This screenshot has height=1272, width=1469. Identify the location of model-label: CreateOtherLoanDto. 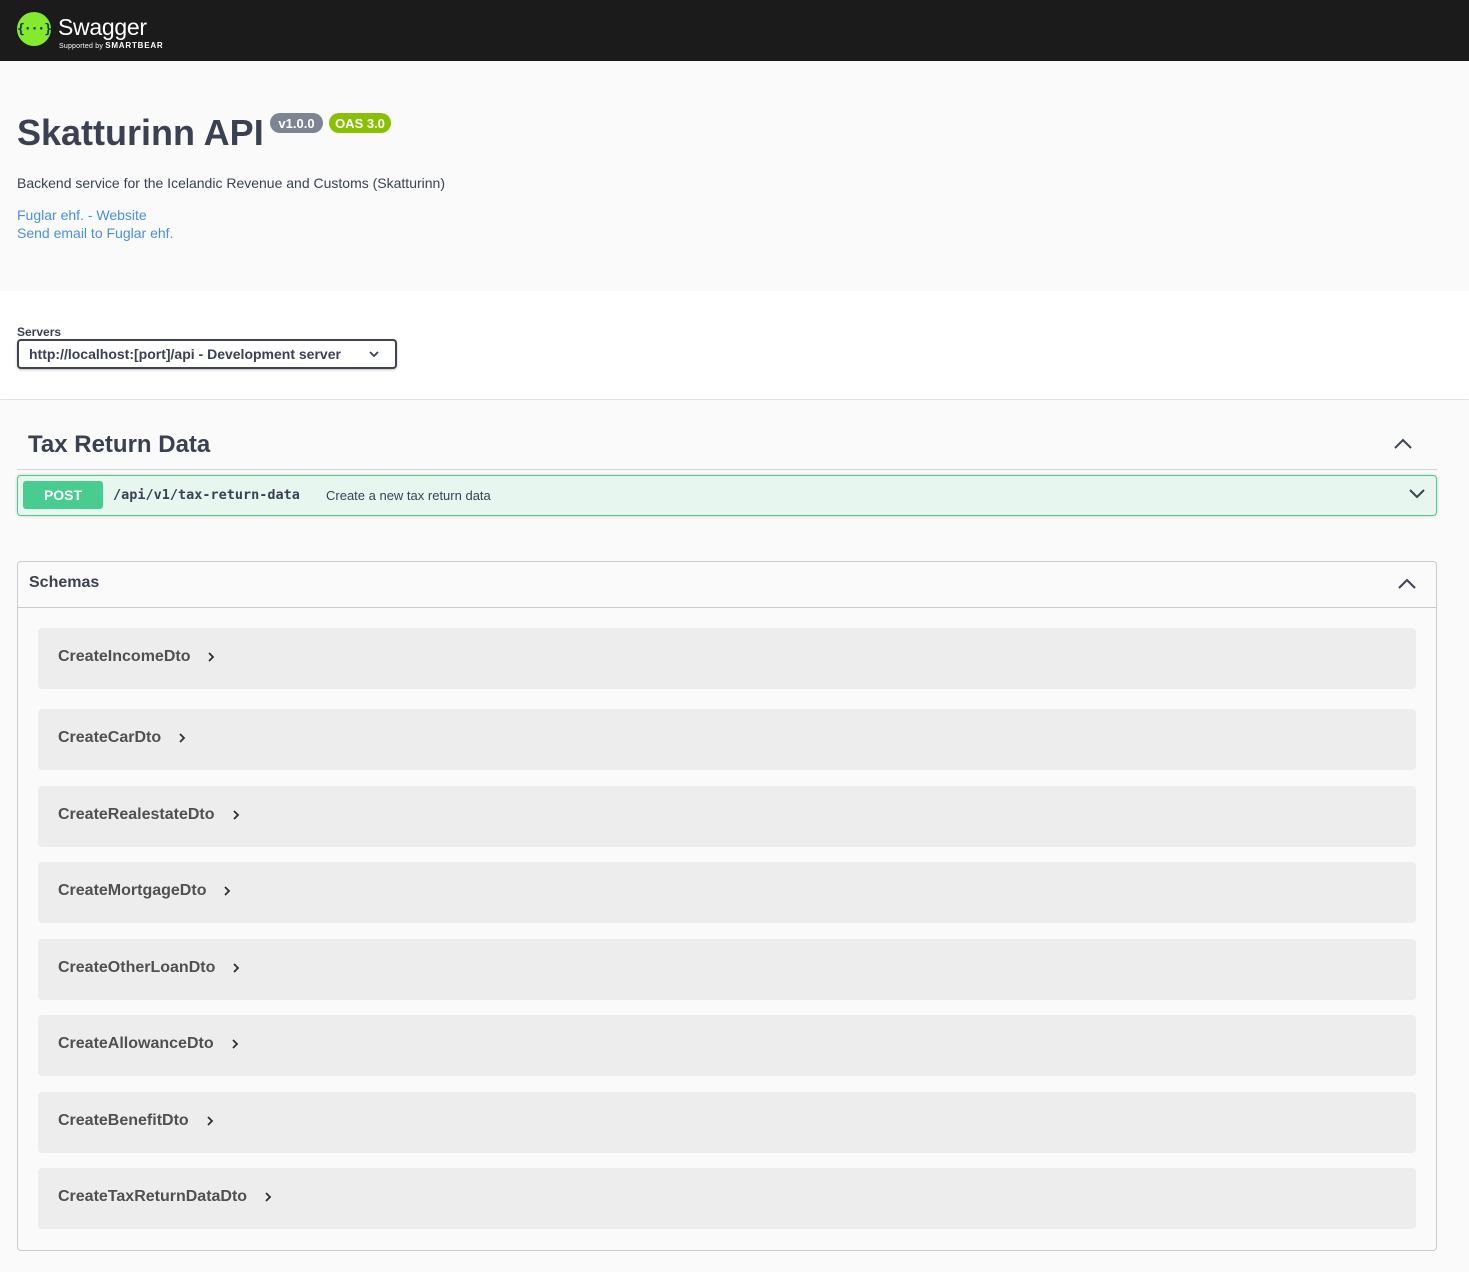
(137, 967).